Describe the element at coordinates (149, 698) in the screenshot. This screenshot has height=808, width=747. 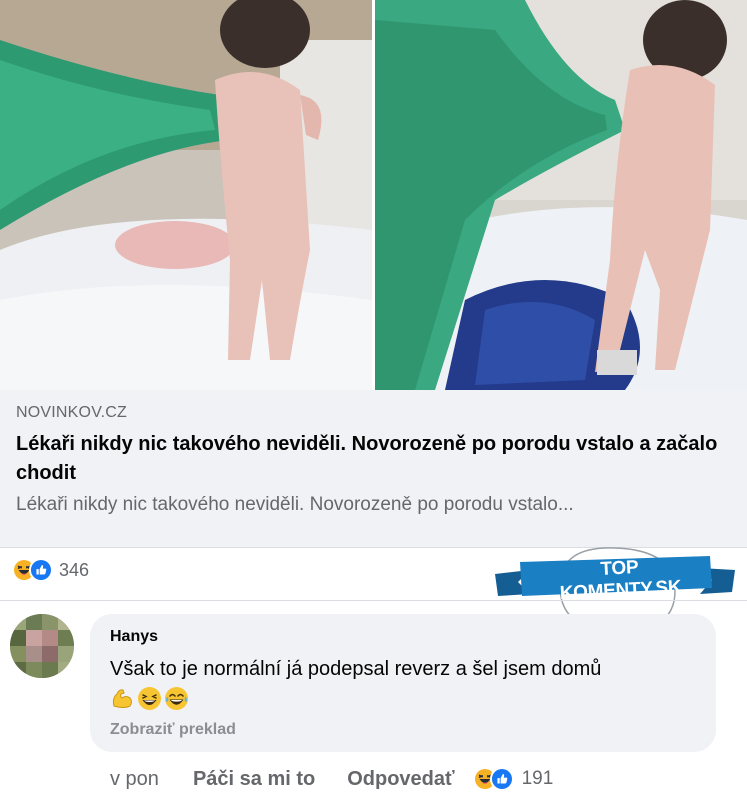
I see `grinning-squinting-face-icon` at that location.